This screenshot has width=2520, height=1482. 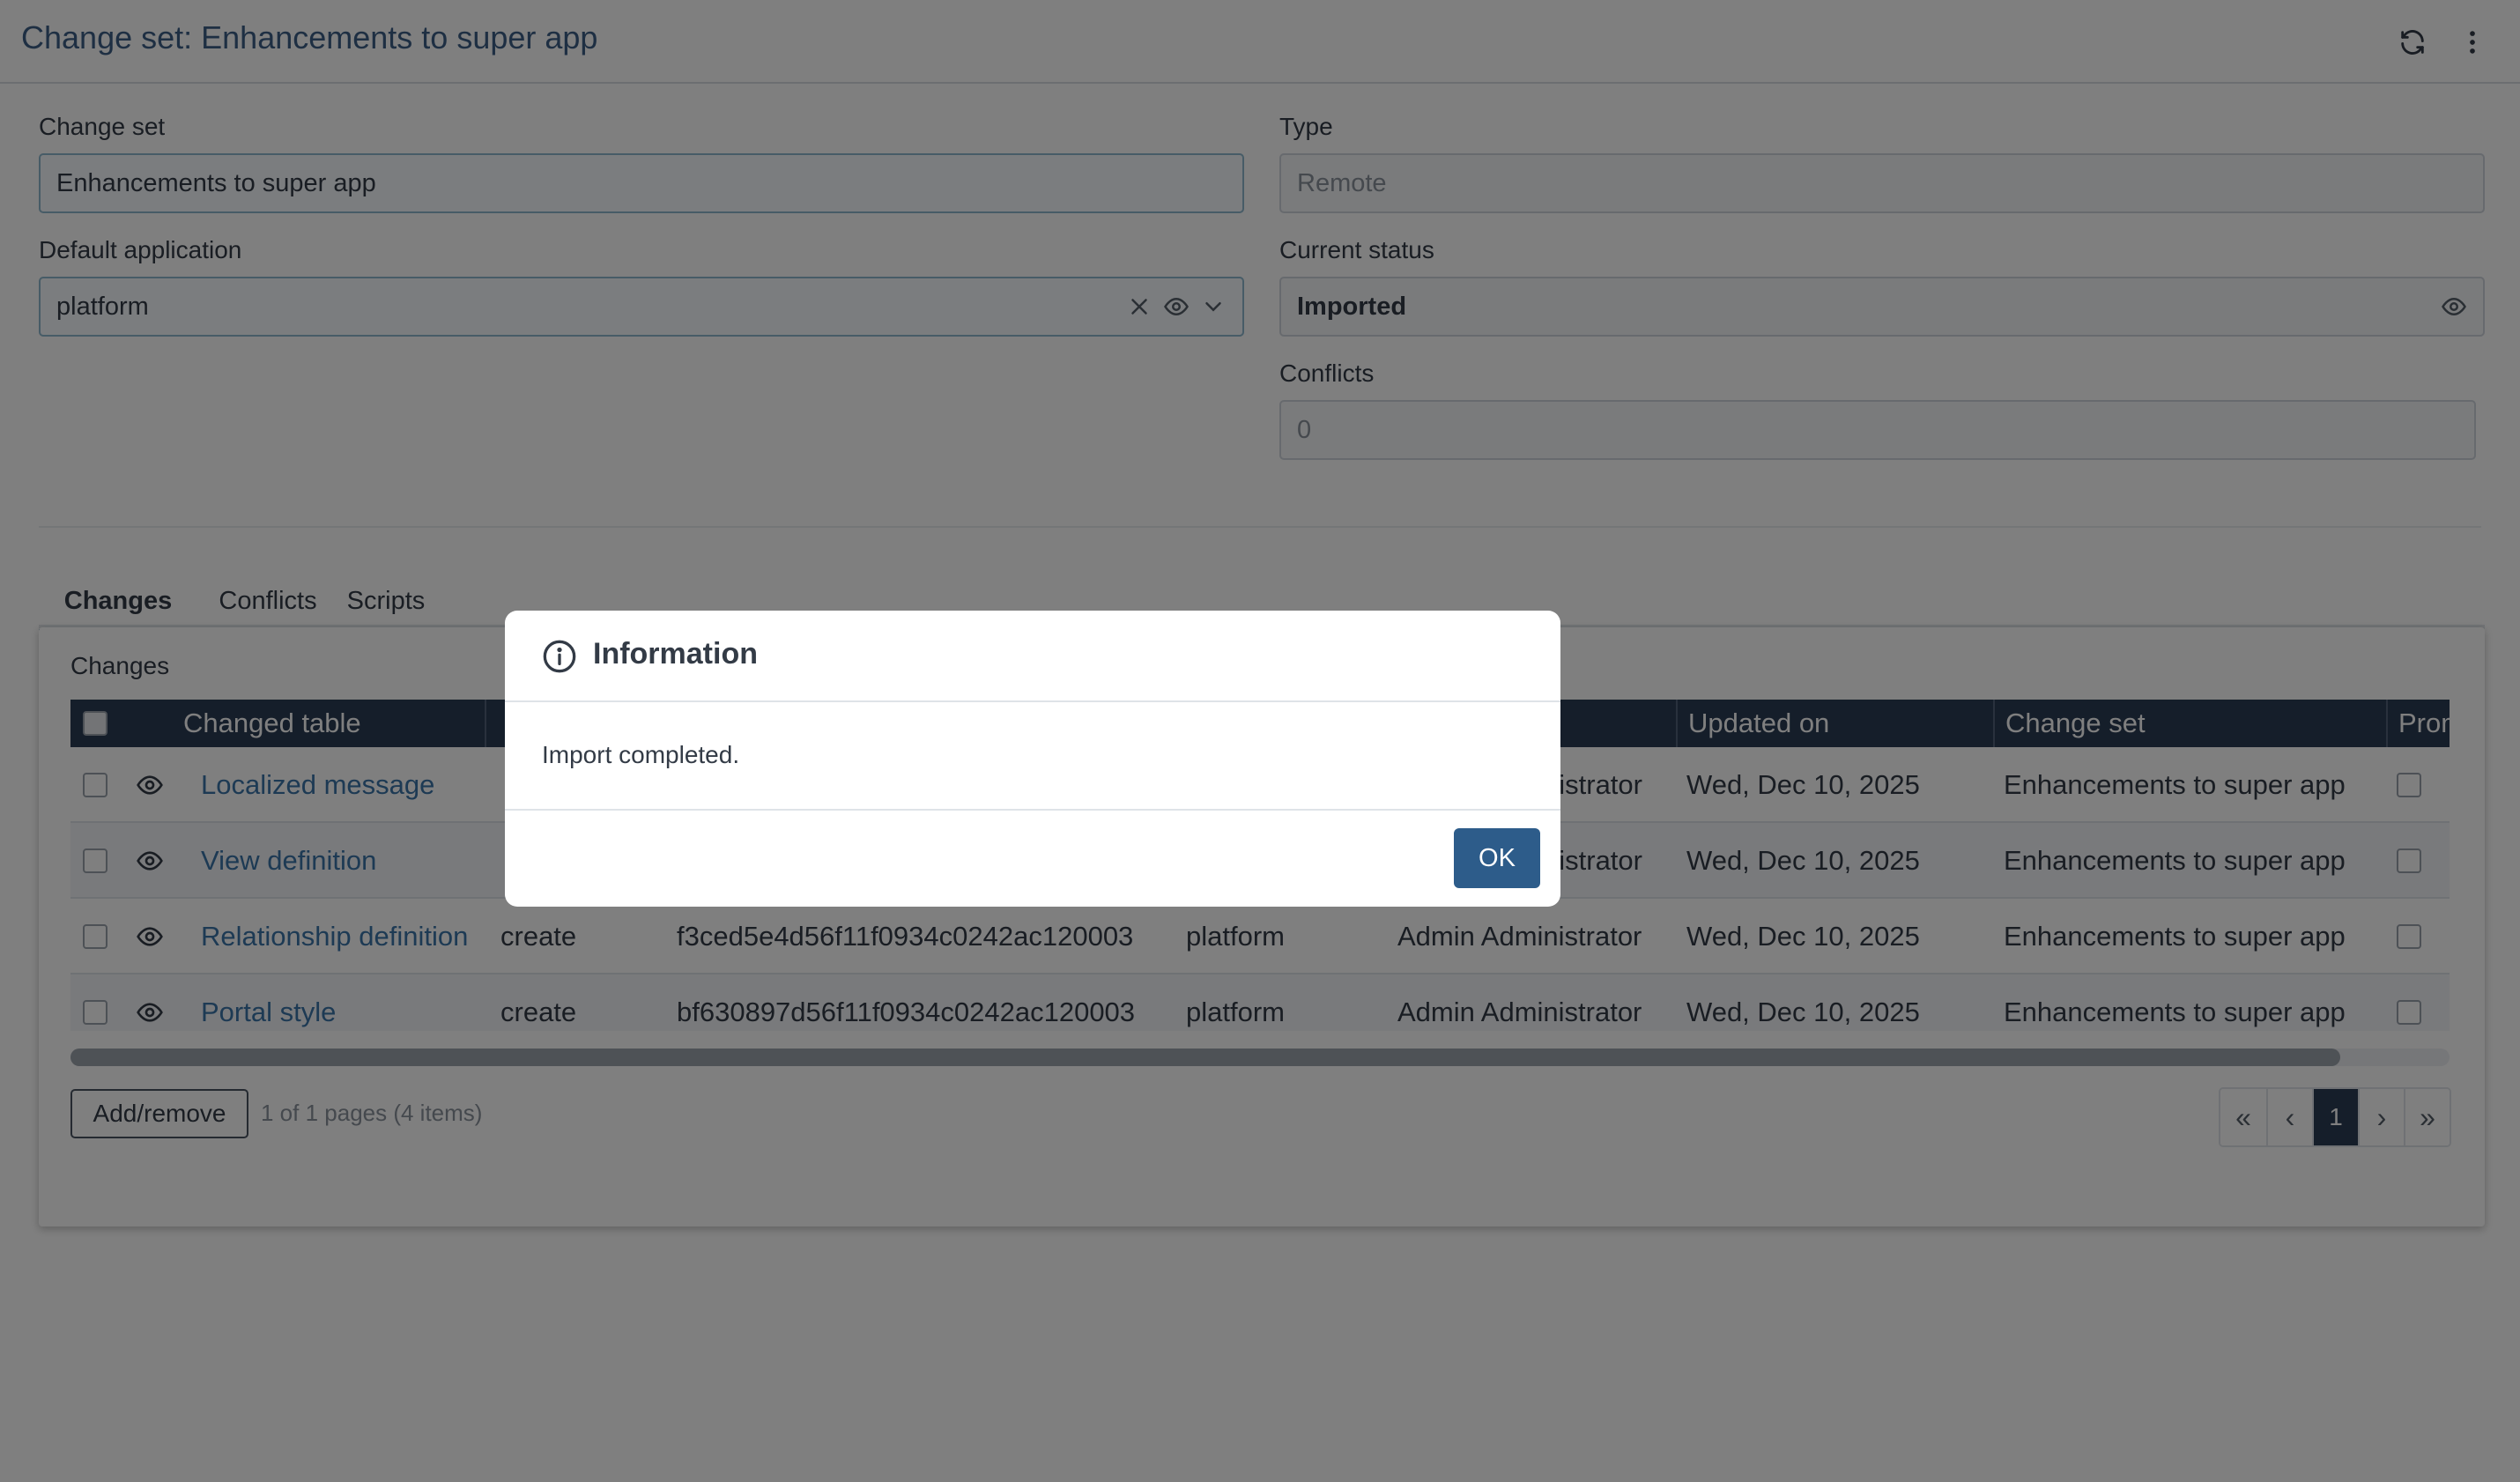 What do you see at coordinates (559, 656) in the screenshot?
I see `info-icon` at bounding box center [559, 656].